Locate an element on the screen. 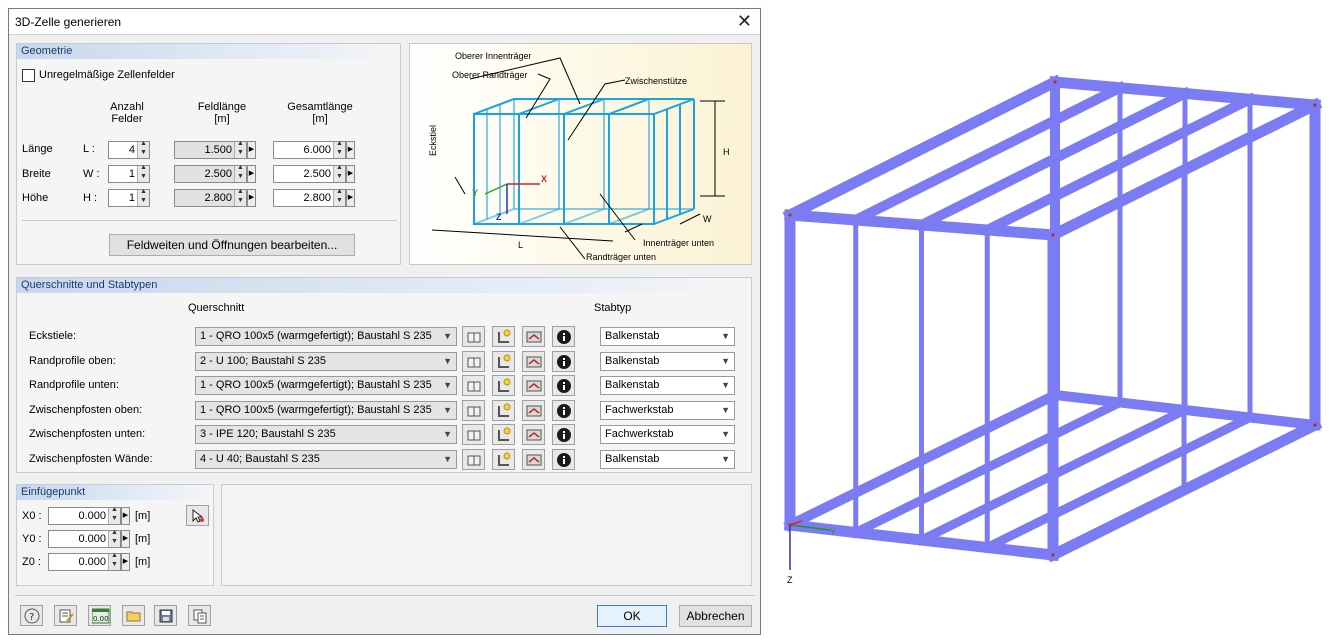 The image size is (1341, 643). height-total-spinner: 2.800 ▶ is located at coordinates (314, 197).